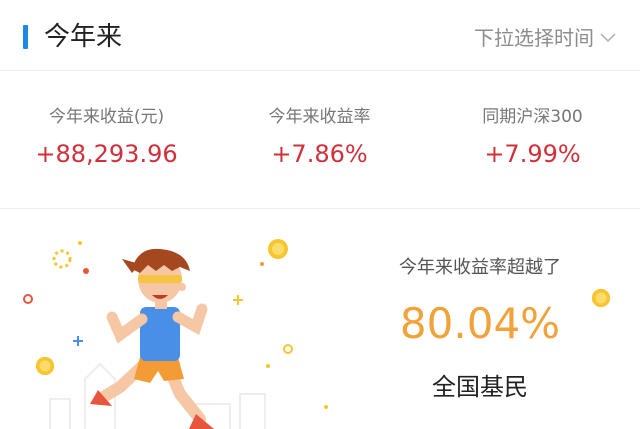  I want to click on stat-label: 同期沪深300, so click(532, 117).